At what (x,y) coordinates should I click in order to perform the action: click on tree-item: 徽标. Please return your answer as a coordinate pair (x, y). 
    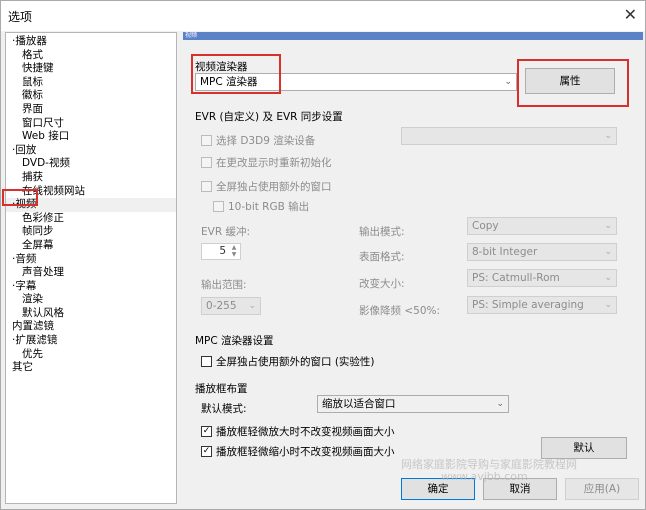
    Looking at the image, I should click on (91, 96).